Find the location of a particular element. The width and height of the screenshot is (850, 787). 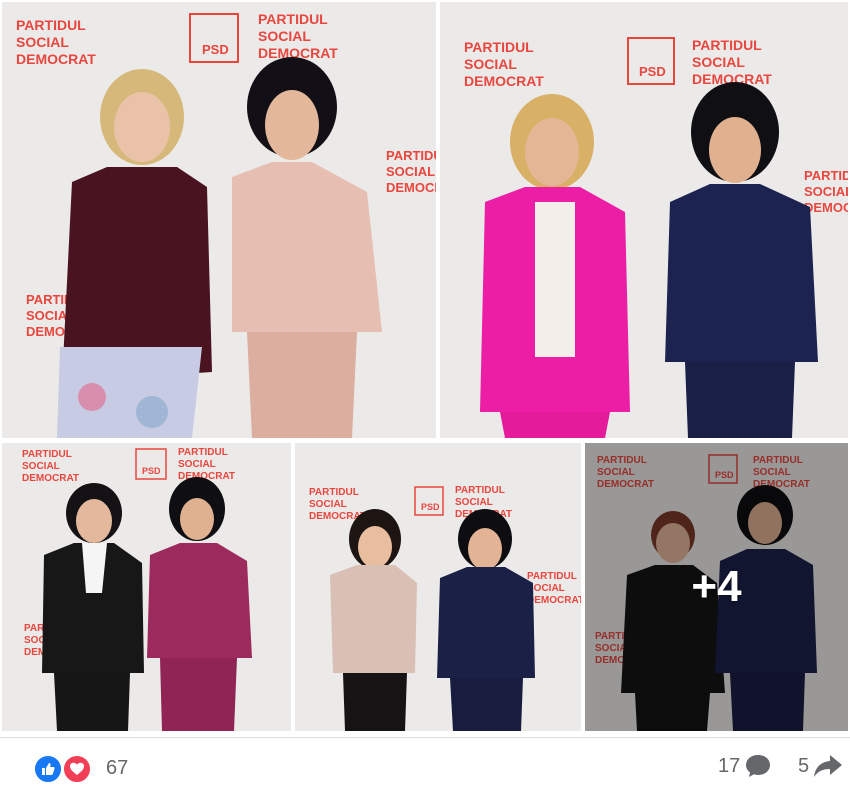

share-icon is located at coordinates (828, 766).